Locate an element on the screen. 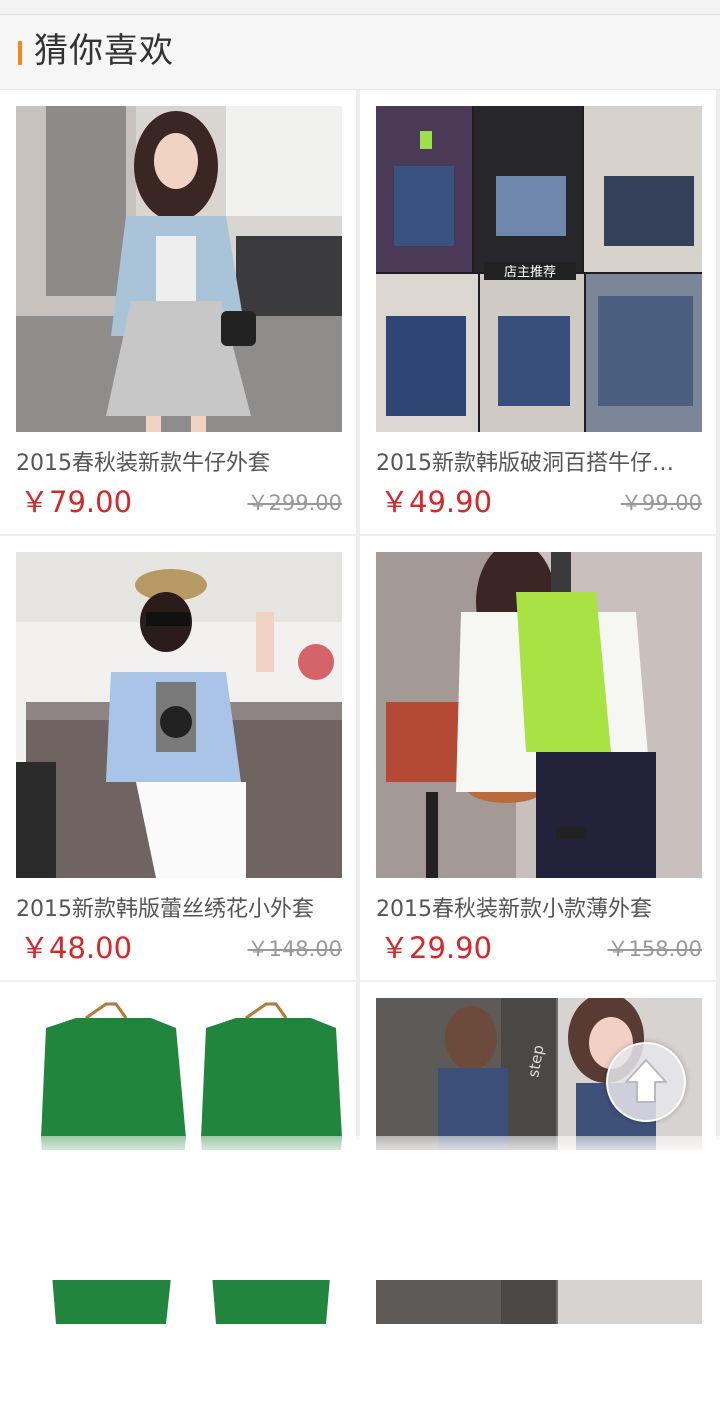 The height and width of the screenshot is (1426, 720). product-image-2: 店主推荐 is located at coordinates (539, 269).